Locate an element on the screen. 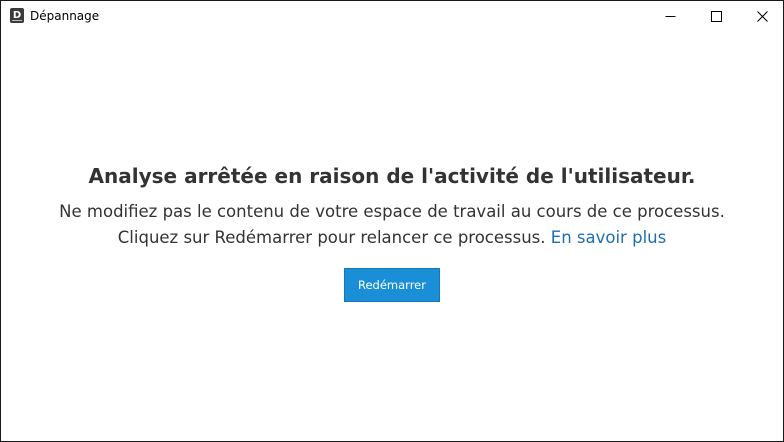  window-title: Dépannage is located at coordinates (65, 16).